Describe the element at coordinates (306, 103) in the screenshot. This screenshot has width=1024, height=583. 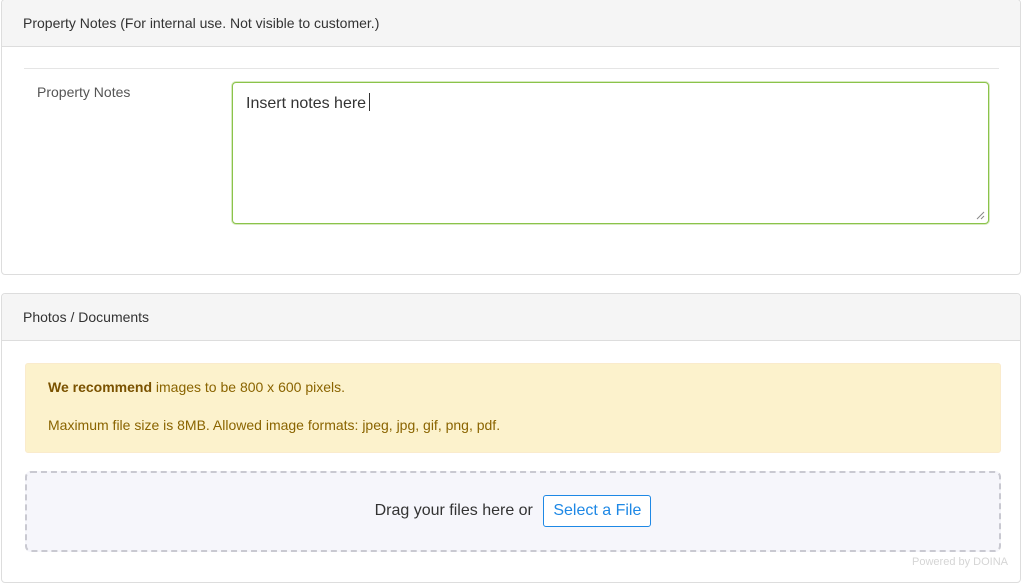
I see `property-notes-text: Insert notes here` at that location.